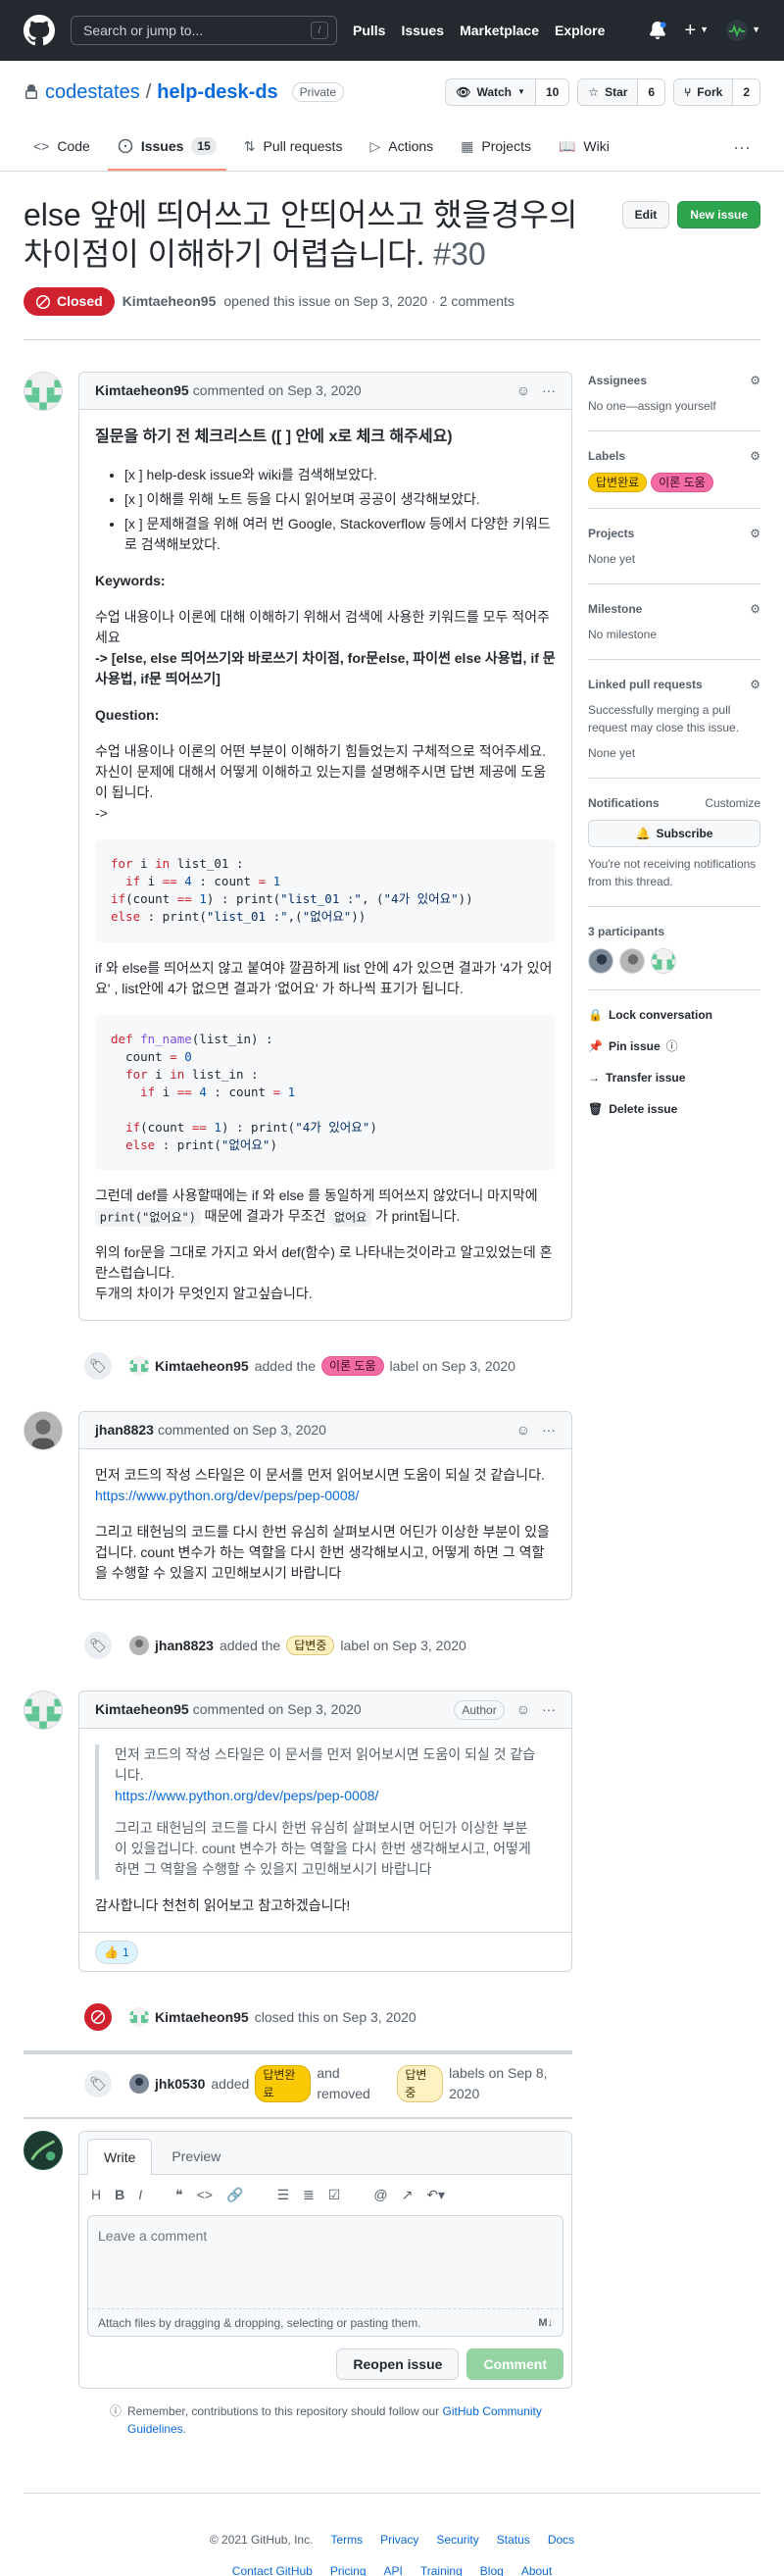 The image size is (784, 2576). Describe the element at coordinates (334, 2195) in the screenshot. I see `task-list-icon: ☑` at that location.